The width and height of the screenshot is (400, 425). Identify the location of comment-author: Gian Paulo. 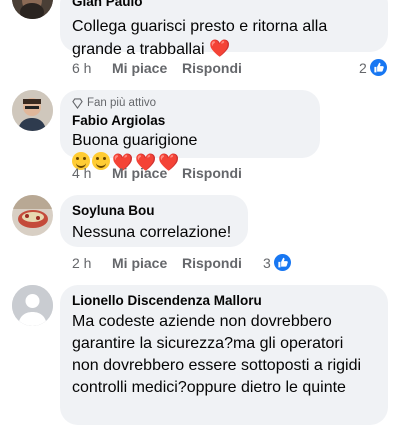
(224, 5).